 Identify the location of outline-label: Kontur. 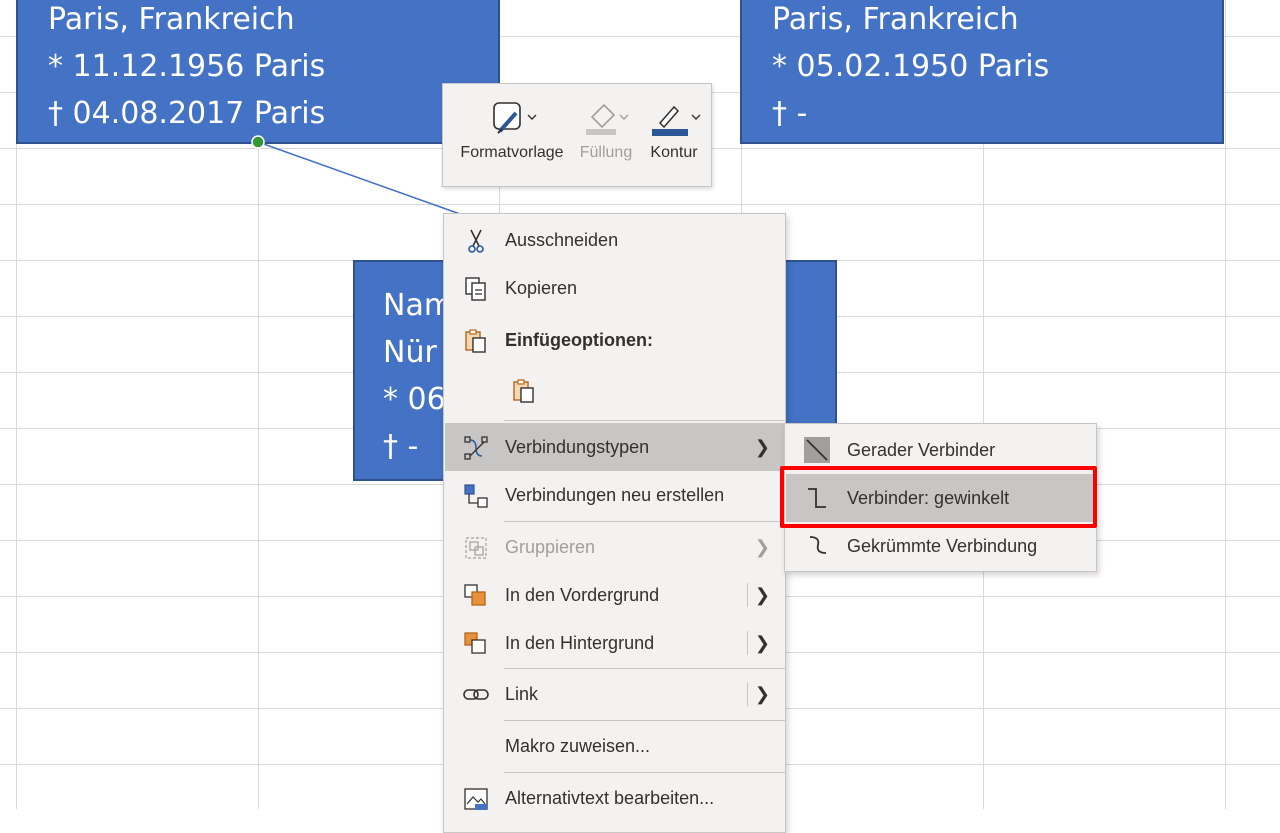
(674, 152).